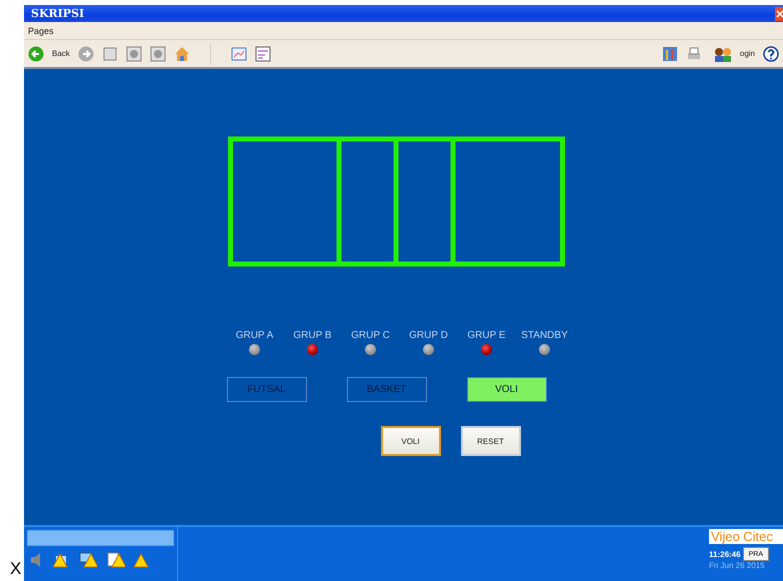 This screenshot has height=581, width=783. I want to click on indicator-label: STANDBY, so click(544, 335).